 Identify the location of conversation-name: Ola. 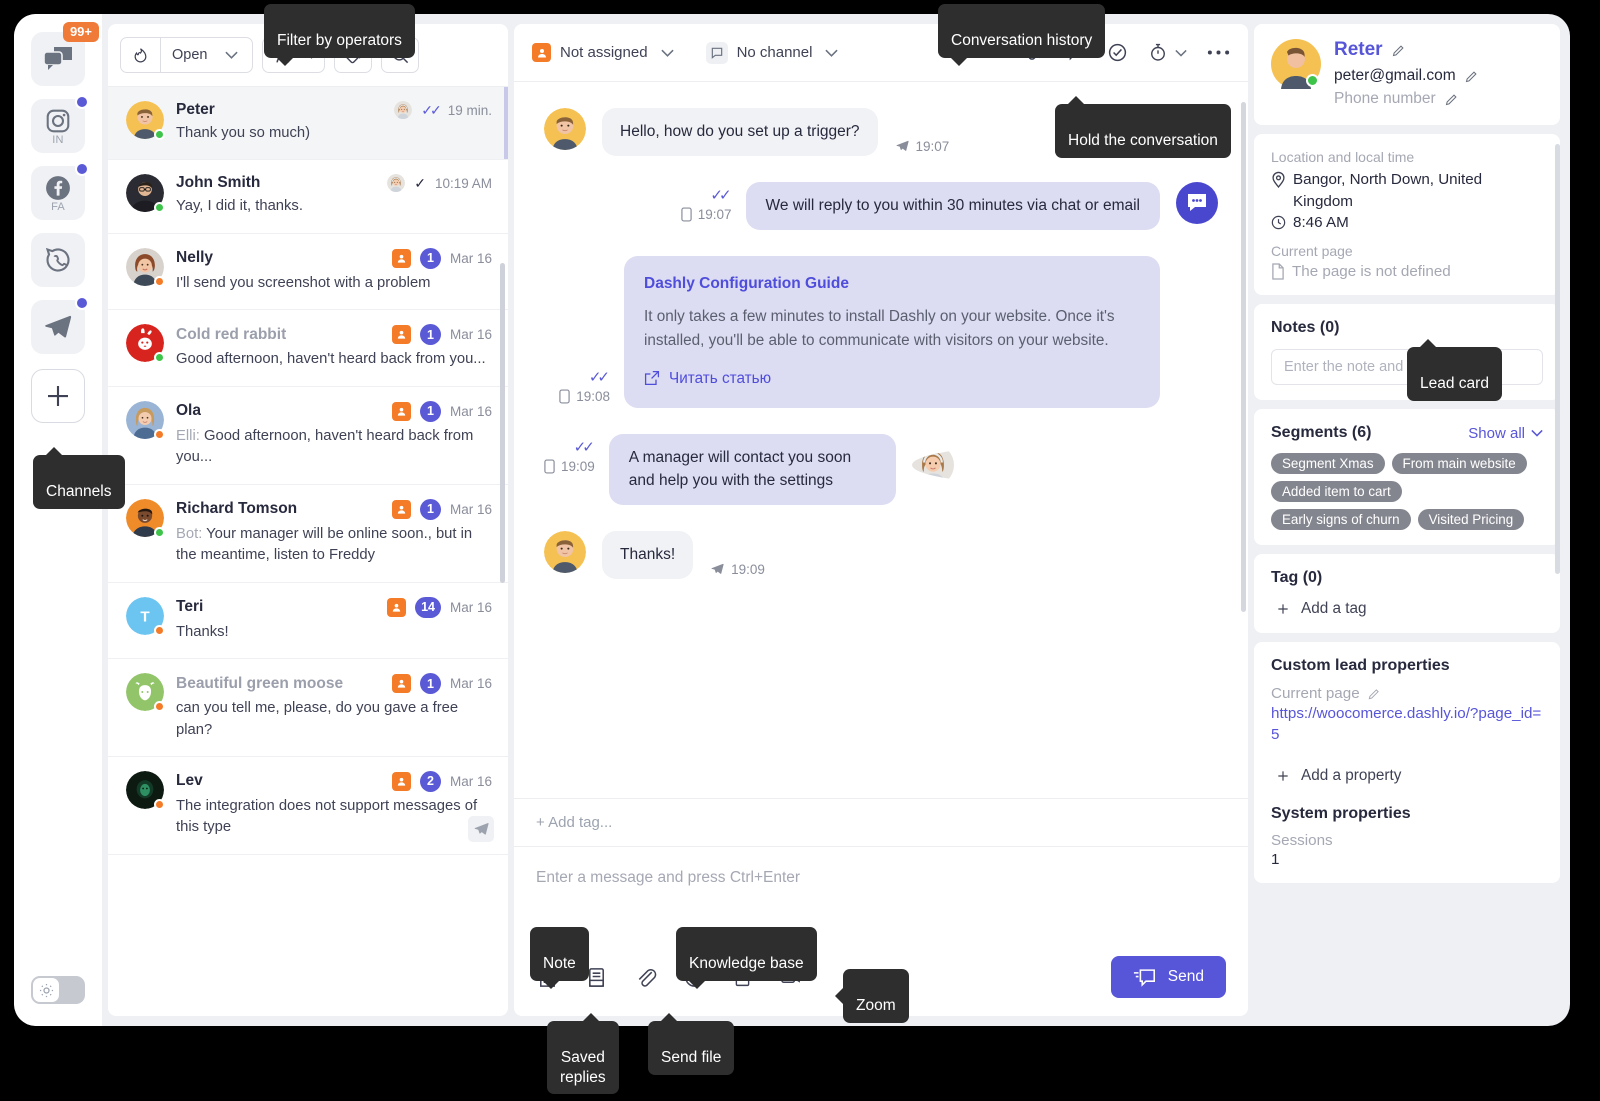
(188, 411).